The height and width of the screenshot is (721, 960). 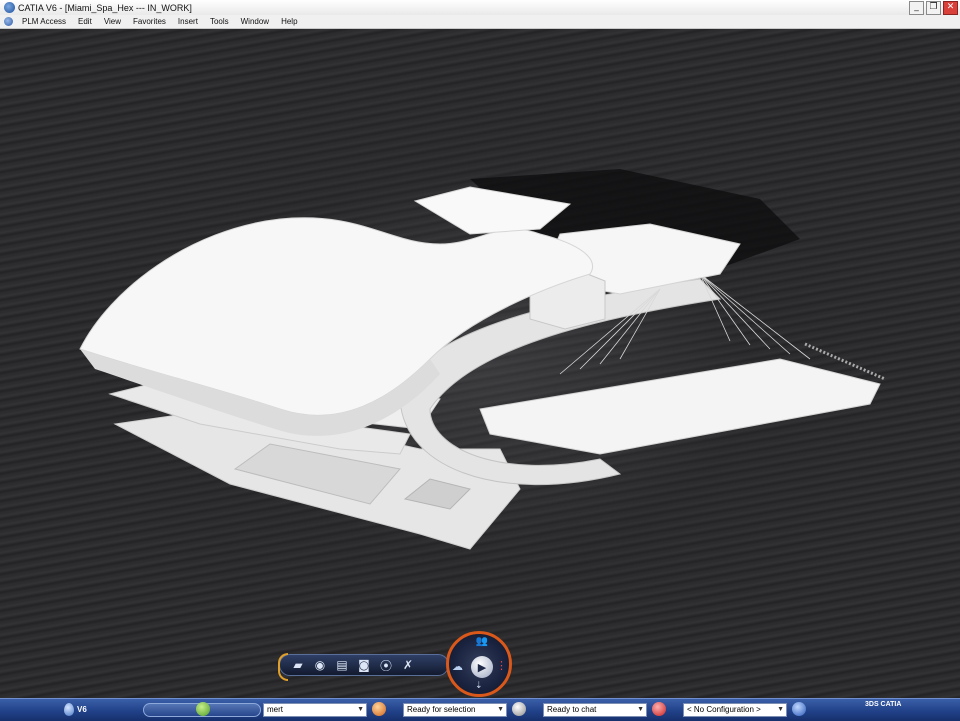 I want to click on catia-app-icon, so click(x=9, y=7).